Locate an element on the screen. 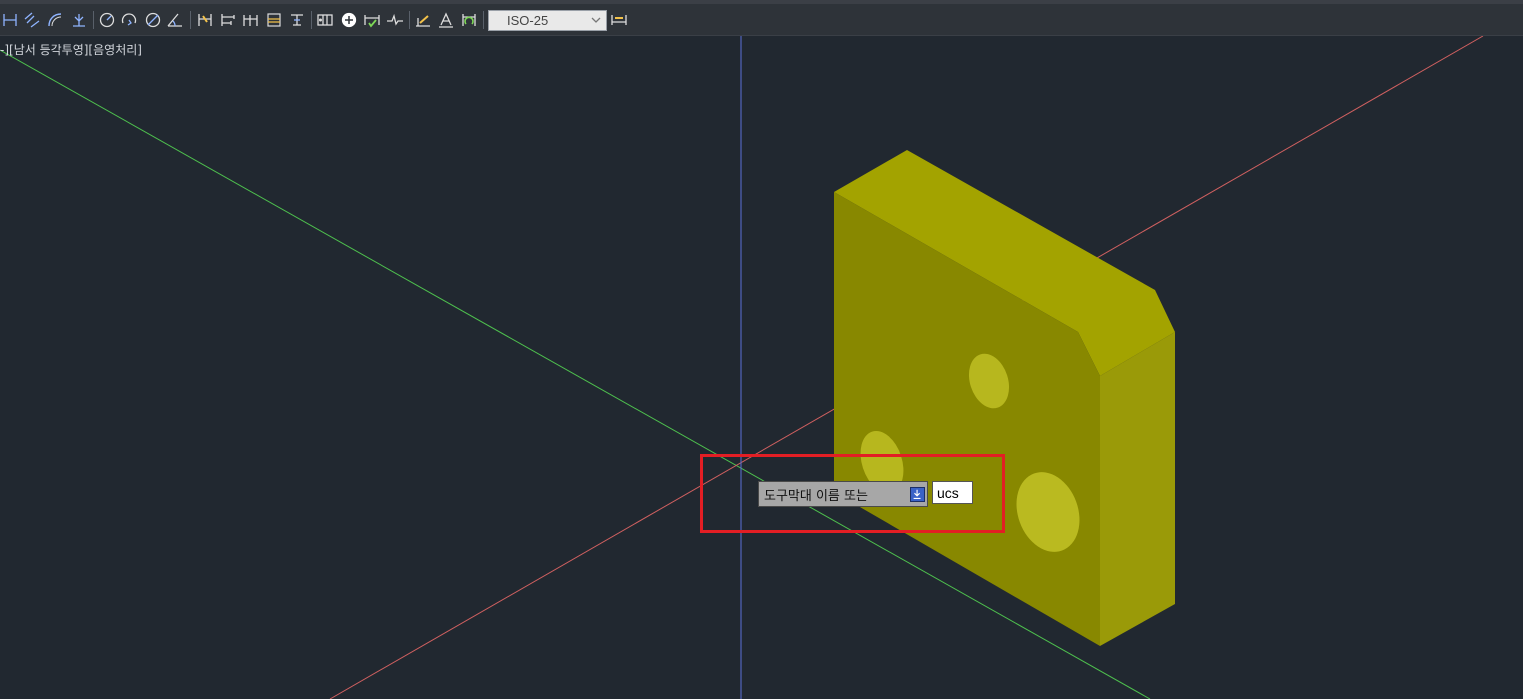 The width and height of the screenshot is (1523, 699). aligned-dimension-icon is located at coordinates (32, 20).